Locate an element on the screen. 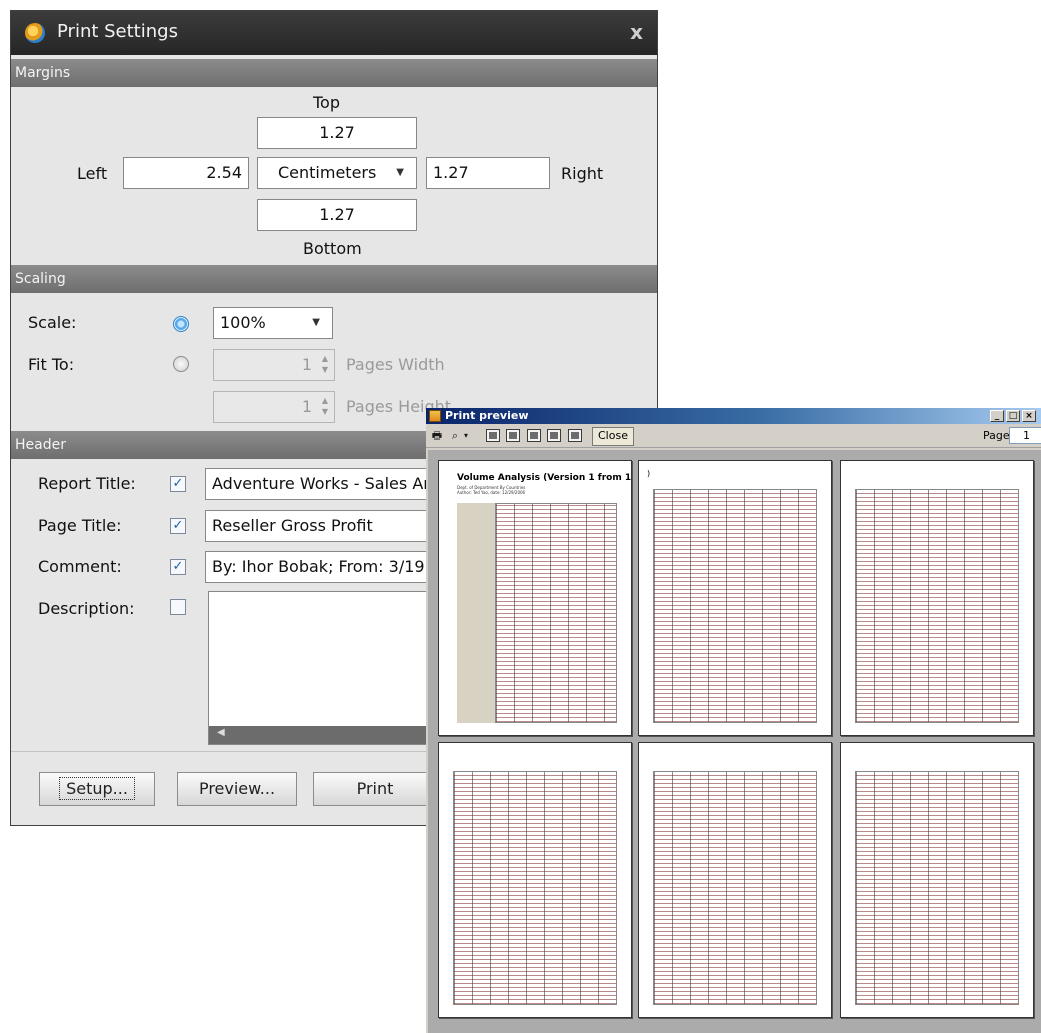 The width and height of the screenshot is (1041, 1033). preview-toolbar: 🖶 ⌕ ▾ Close Page 1 is located at coordinates (733, 436).